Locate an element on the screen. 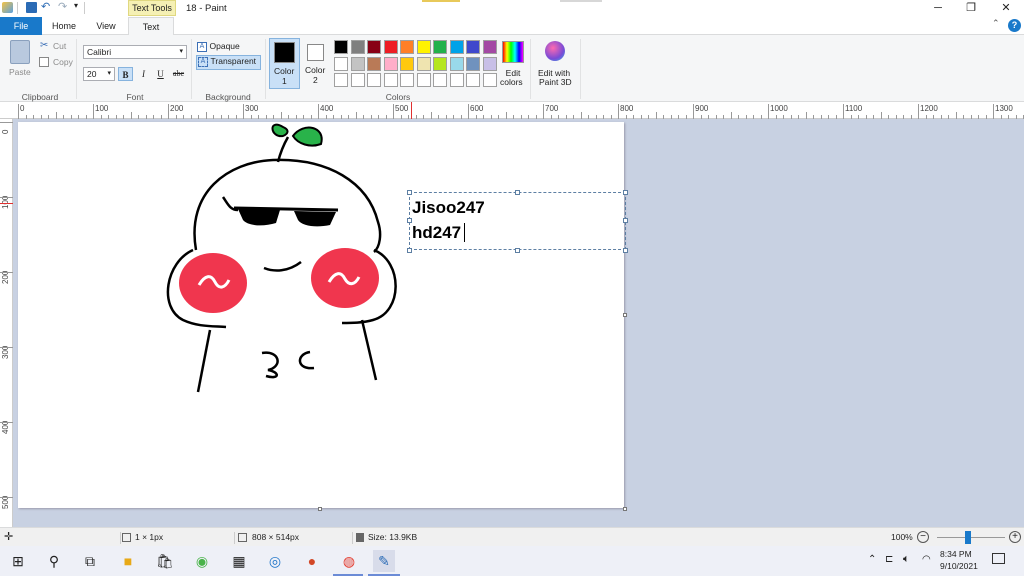  customize-qat-icon: ▾ is located at coordinates (76, 5).